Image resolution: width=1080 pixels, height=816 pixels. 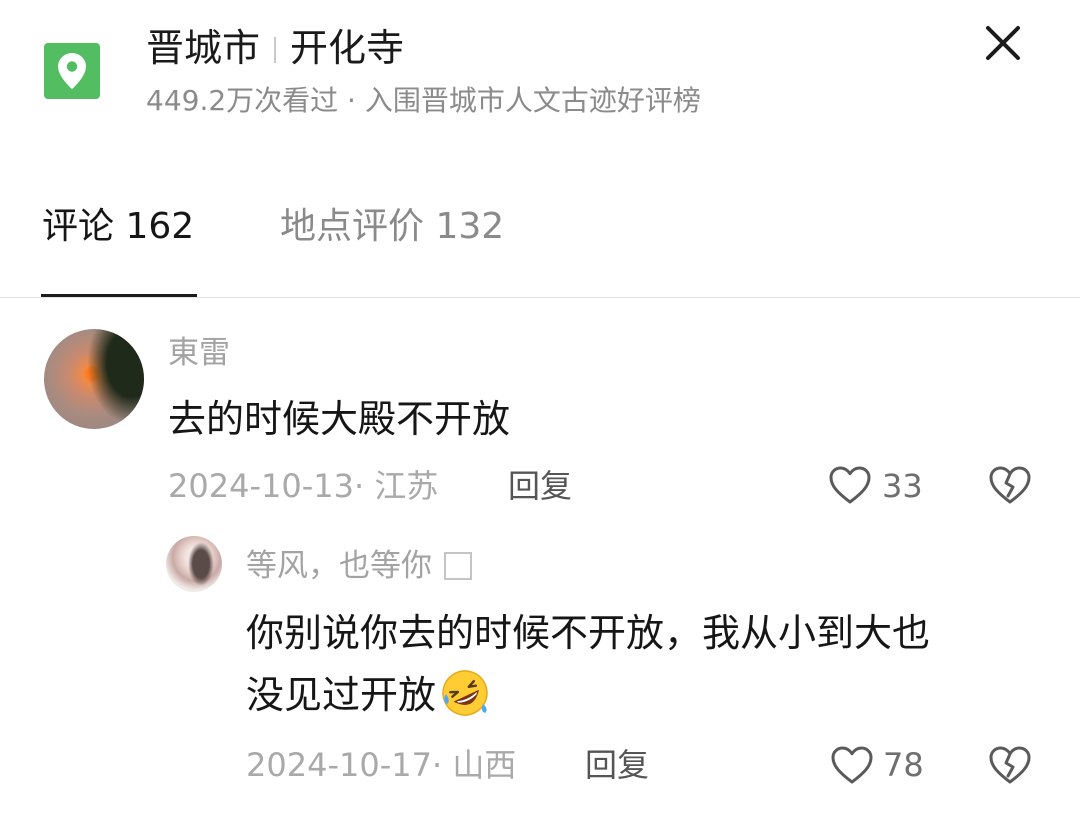 I want to click on comment-text-tail: 没见过开放, so click(x=341, y=695).